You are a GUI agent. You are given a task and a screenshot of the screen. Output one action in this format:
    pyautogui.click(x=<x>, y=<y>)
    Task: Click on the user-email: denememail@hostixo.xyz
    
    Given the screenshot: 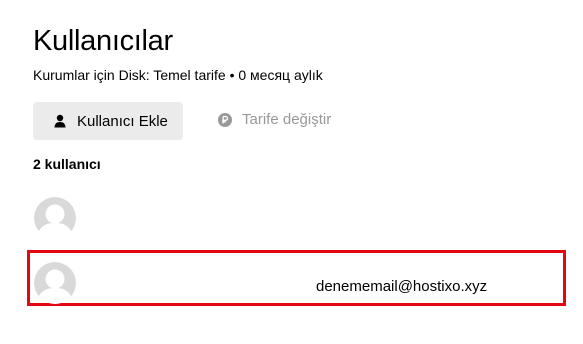 What is the action you would take?
    pyautogui.click(x=402, y=286)
    